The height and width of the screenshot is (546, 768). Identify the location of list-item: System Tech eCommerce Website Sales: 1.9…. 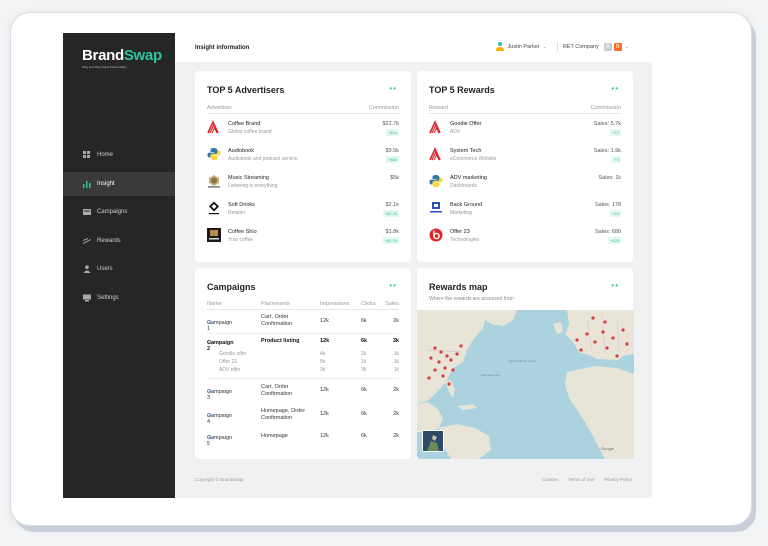
(525, 157).